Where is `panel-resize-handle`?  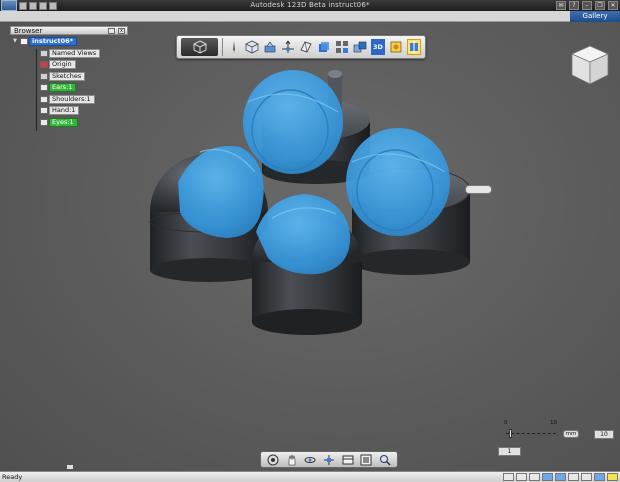 panel-resize-handle is located at coordinates (70, 467).